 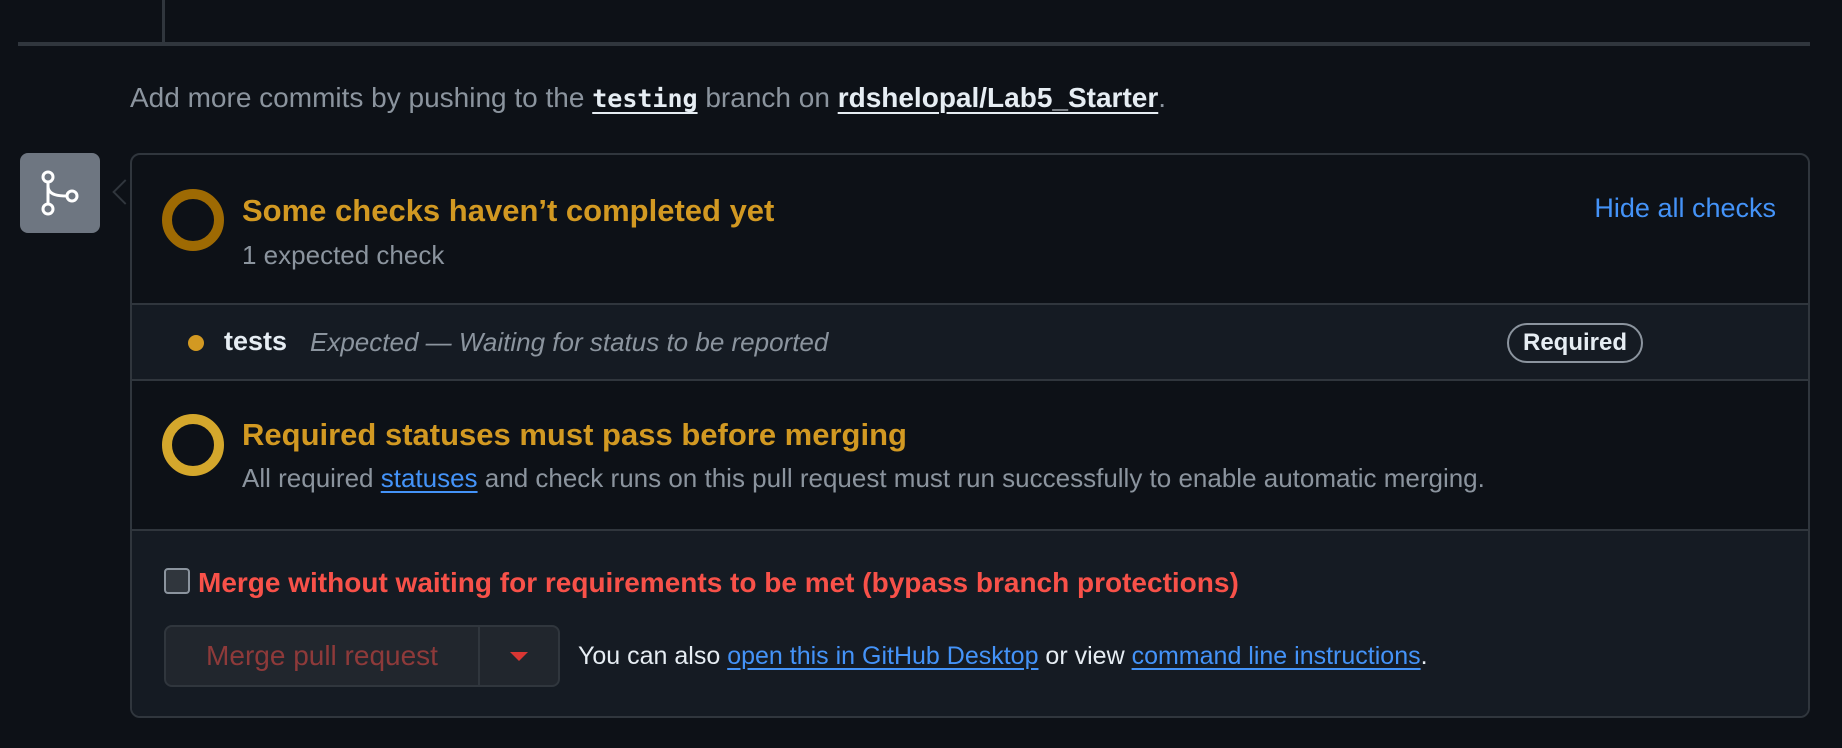 I want to click on repo-link: rdshelopal/Lab5_Starter, so click(x=998, y=97).